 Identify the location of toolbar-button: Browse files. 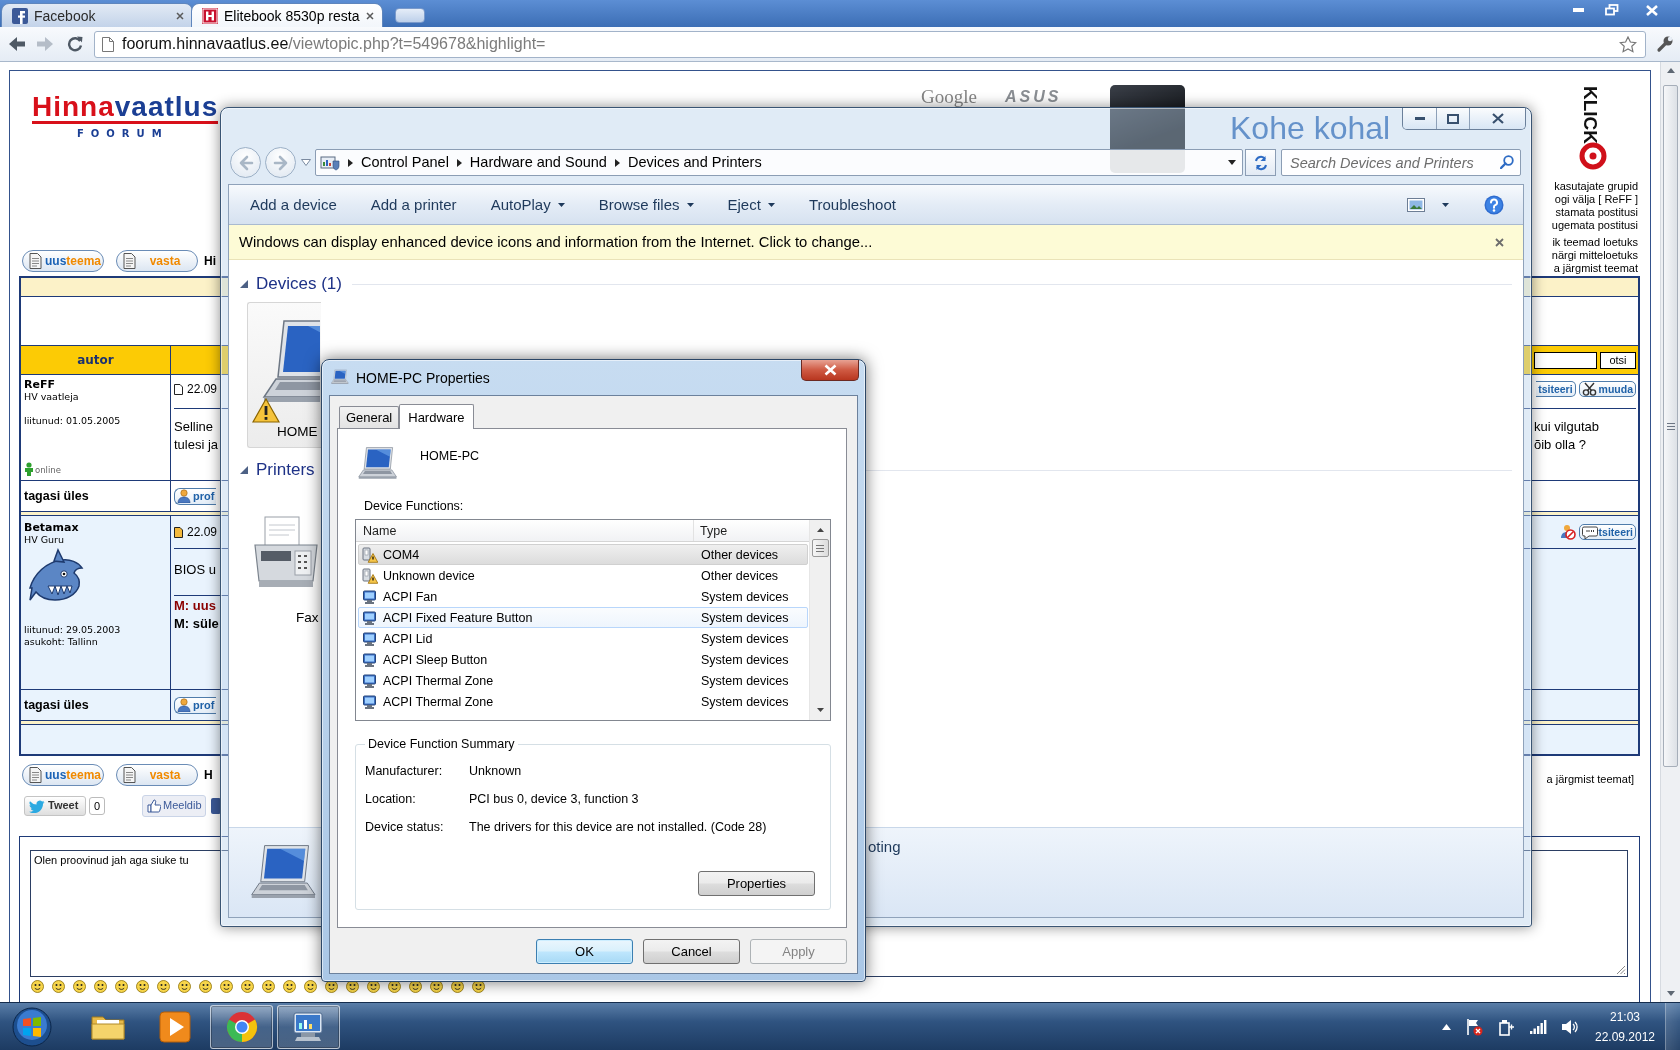
(646, 204).